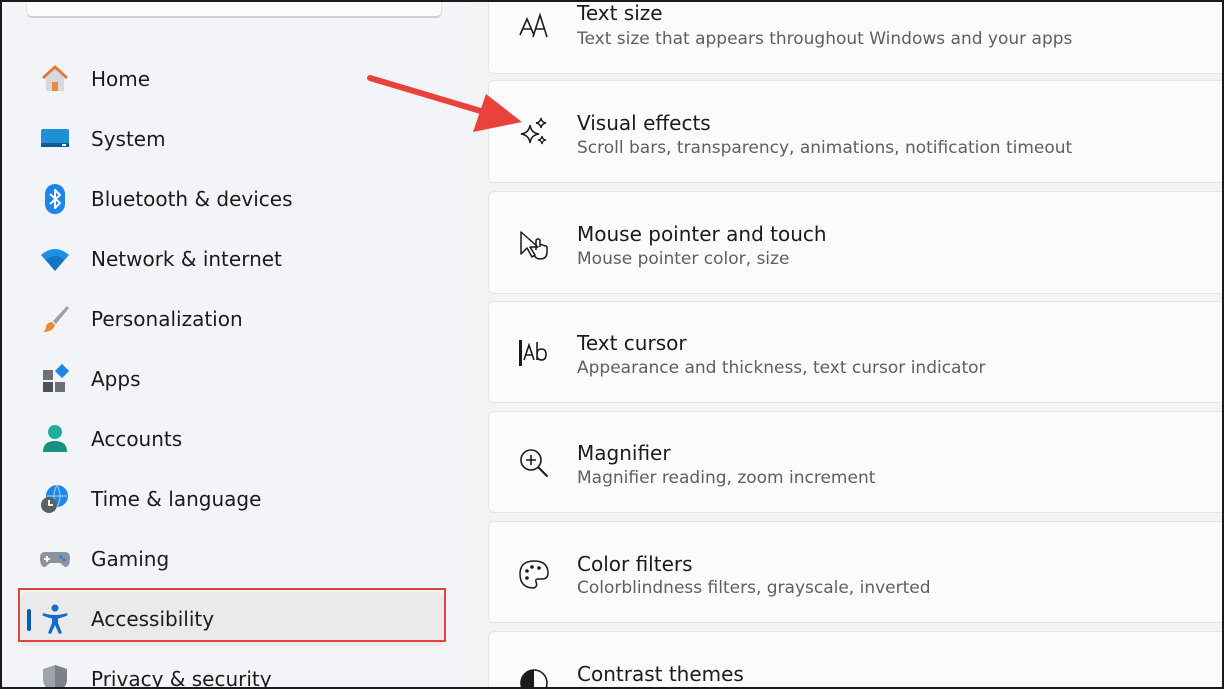  Describe the element at coordinates (181, 678) in the screenshot. I see `sidebar-item-label: Privacy & security` at that location.